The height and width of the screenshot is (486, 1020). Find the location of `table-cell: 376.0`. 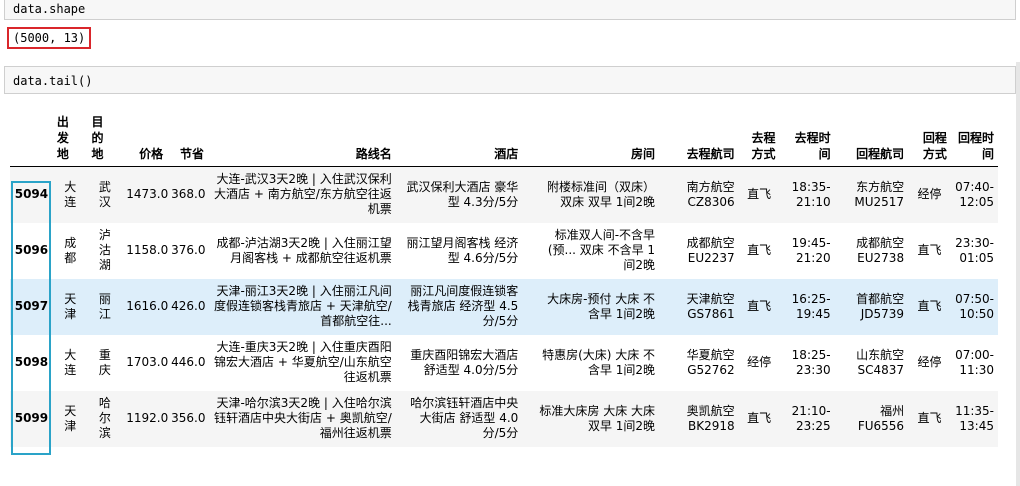

table-cell: 376.0 is located at coordinates (188, 250).